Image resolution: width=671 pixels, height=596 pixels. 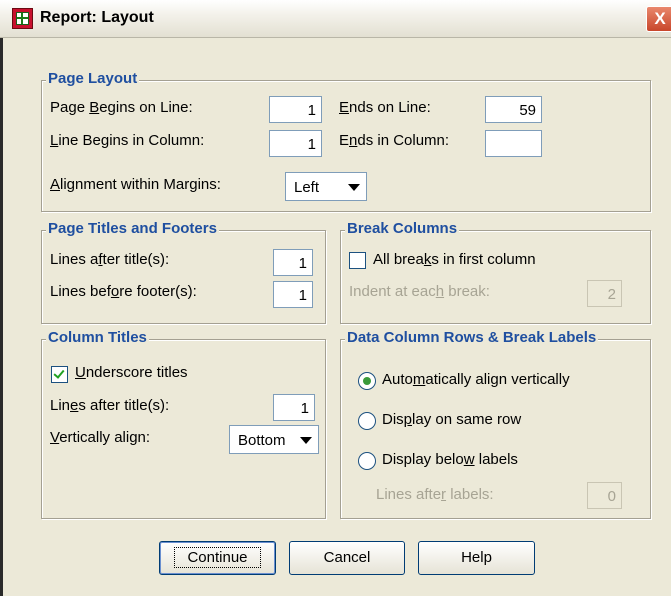 I want to click on vertically-align-label: Vertically align:, so click(x=100, y=437).